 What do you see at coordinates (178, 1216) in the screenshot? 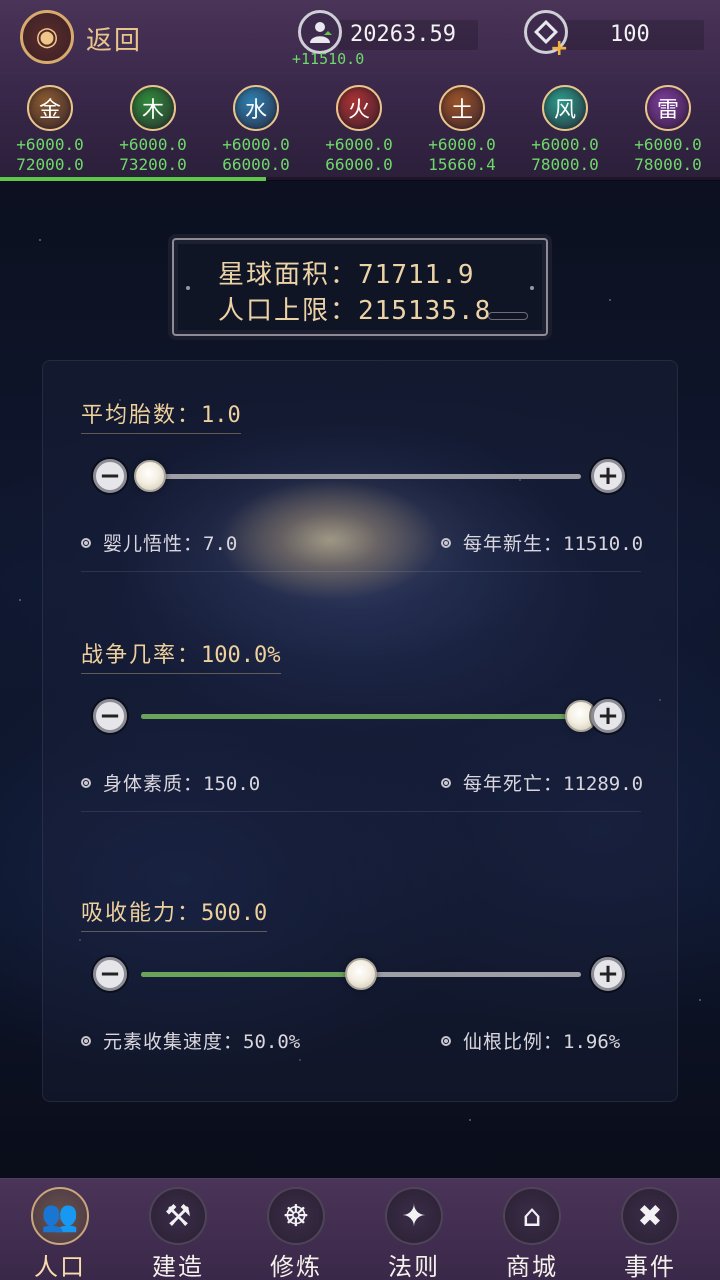
I see `hammer-wrench-icon: ⚒` at bounding box center [178, 1216].